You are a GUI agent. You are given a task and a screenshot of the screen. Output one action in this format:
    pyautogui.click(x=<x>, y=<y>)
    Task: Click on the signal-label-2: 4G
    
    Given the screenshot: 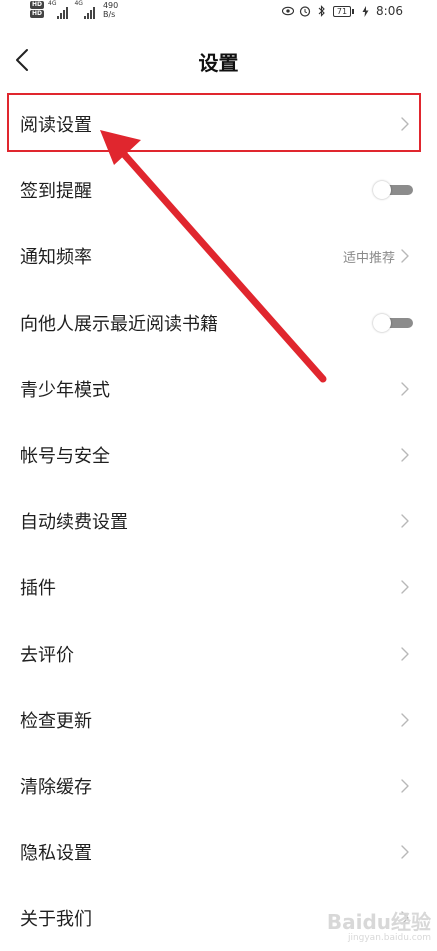 What is the action you would take?
    pyautogui.click(x=78, y=3)
    